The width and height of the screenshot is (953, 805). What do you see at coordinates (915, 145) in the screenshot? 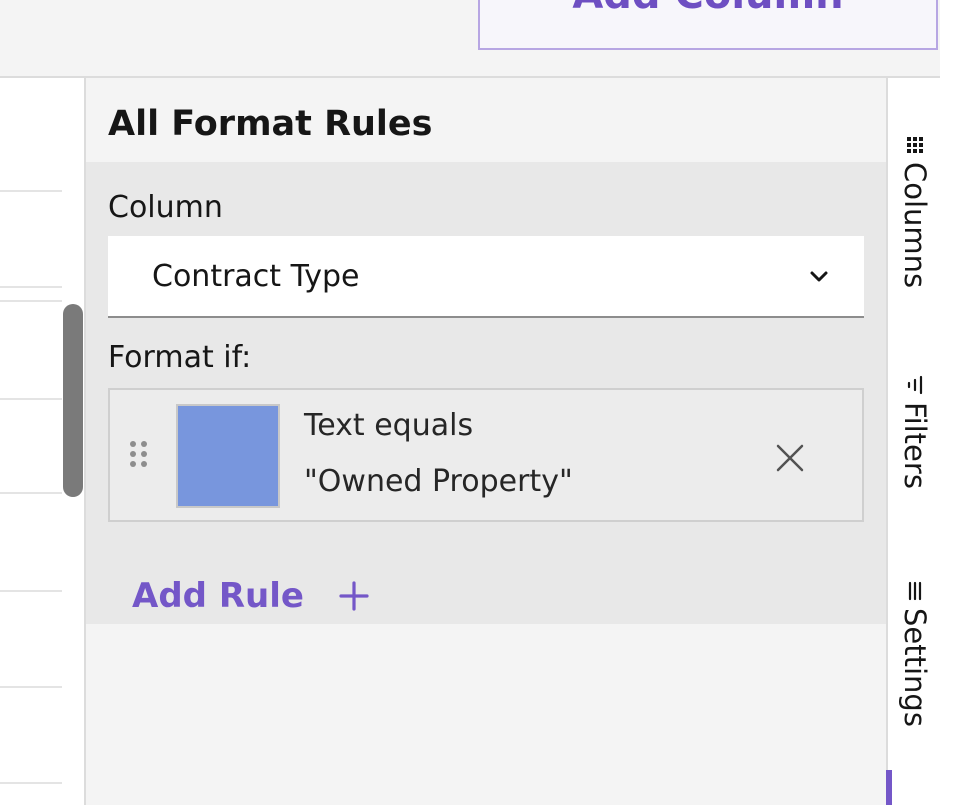
I see `grid-icon` at bounding box center [915, 145].